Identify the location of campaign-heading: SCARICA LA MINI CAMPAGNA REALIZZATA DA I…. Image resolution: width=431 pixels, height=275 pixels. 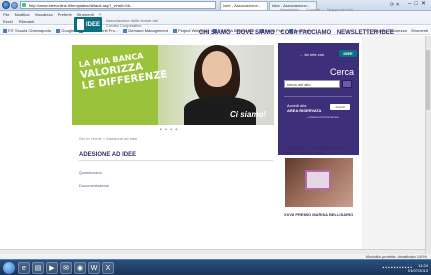
(319, 150).